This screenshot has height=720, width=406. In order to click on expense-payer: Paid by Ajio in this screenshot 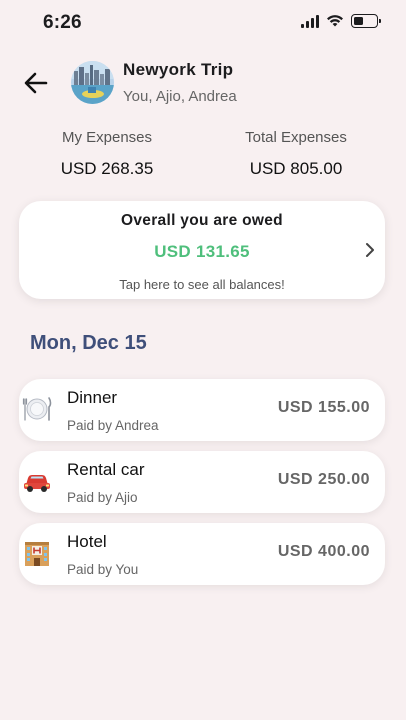, I will do `click(102, 497)`.